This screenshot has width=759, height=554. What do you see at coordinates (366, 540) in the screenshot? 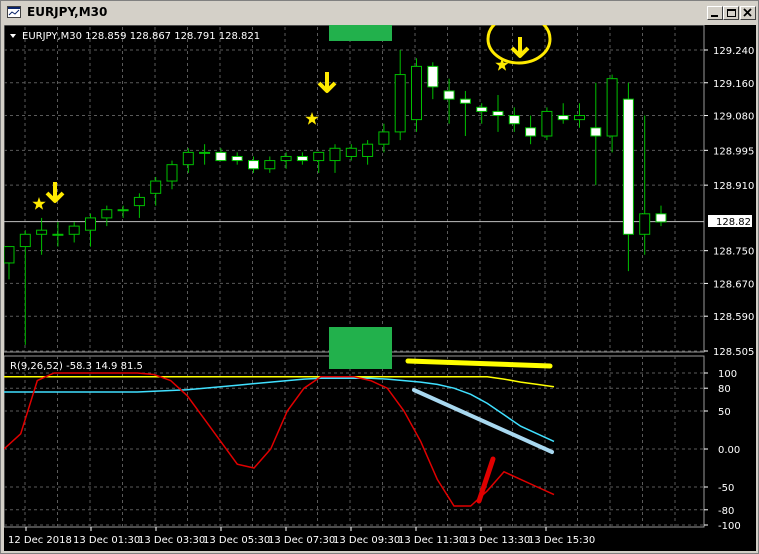
I see `time-axis-label: 13 Dec 09:30` at bounding box center [366, 540].